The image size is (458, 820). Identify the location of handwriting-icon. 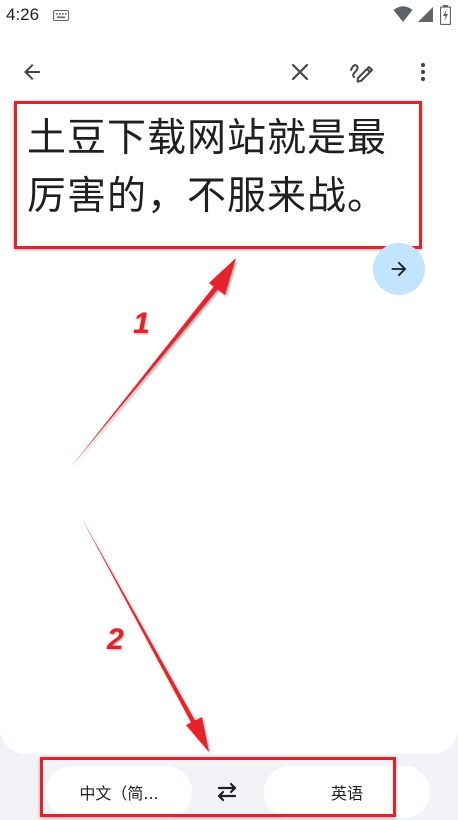
(361, 73).